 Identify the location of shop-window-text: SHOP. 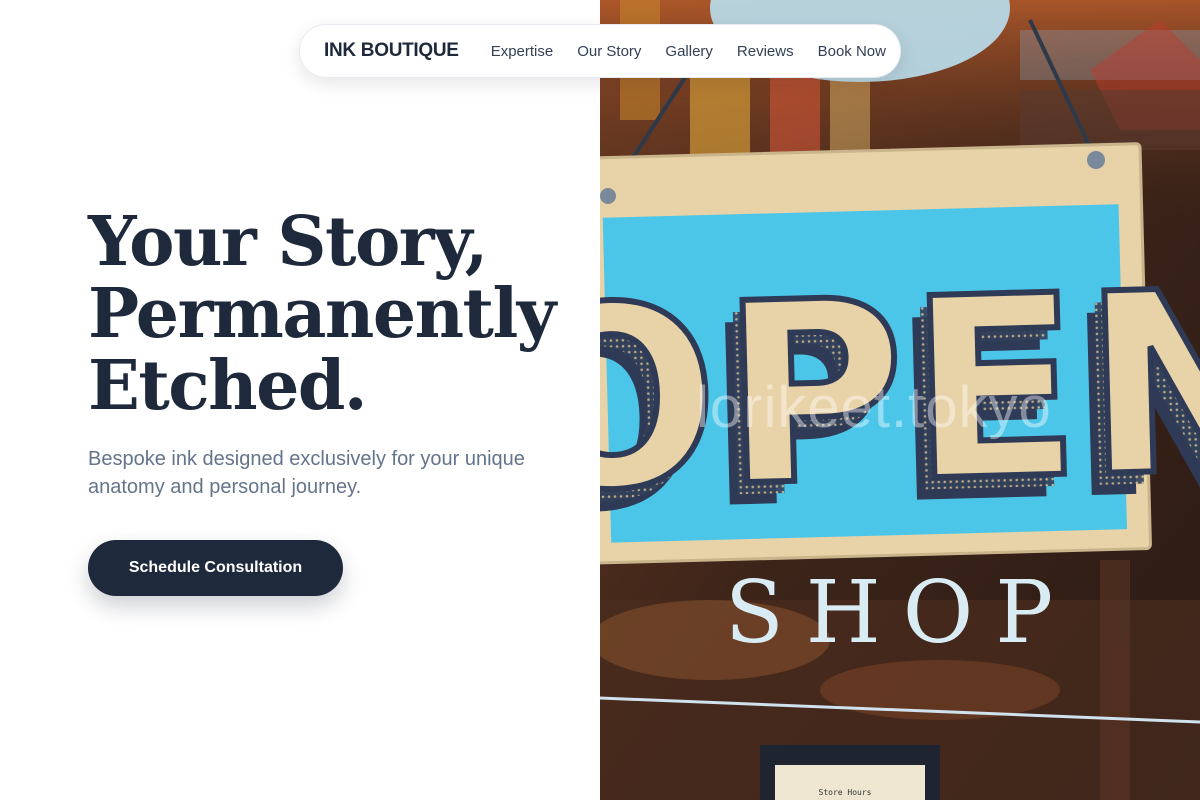
(900, 613).